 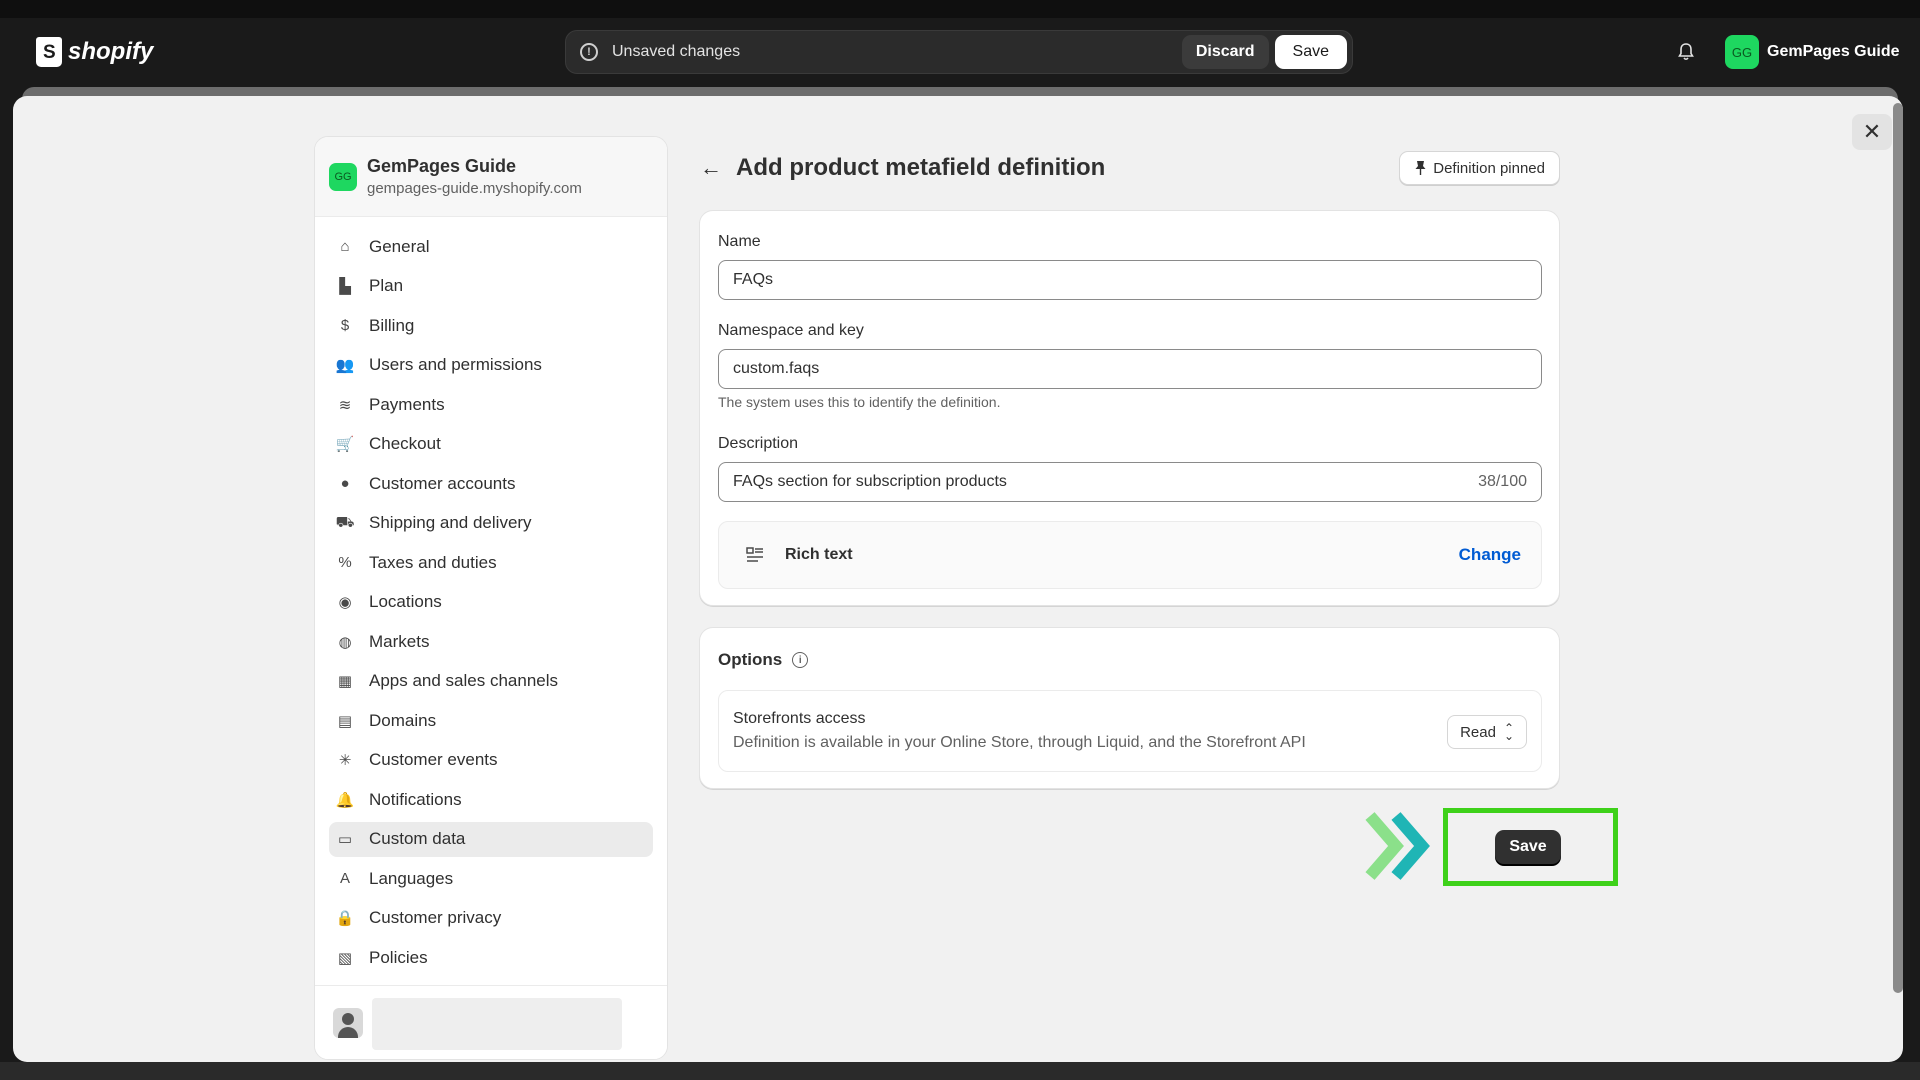 What do you see at coordinates (345, 405) in the screenshot?
I see `payments-icon: ≋` at bounding box center [345, 405].